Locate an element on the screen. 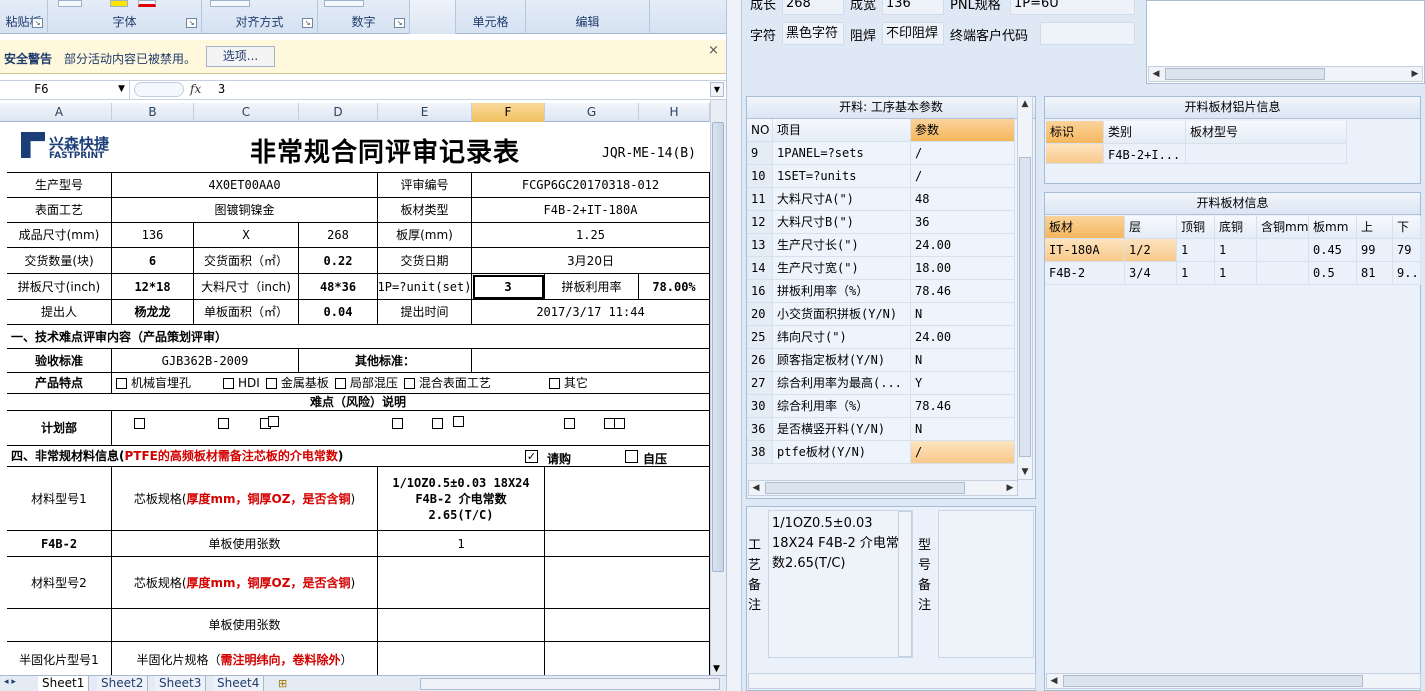 This screenshot has width=1425, height=691. value-cell: 12*18 is located at coordinates (153, 287).